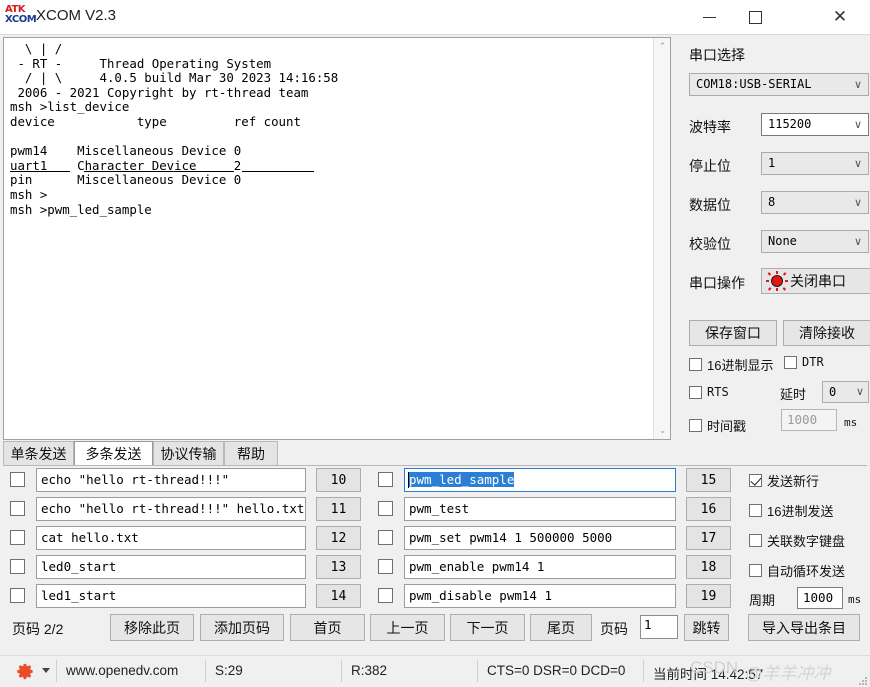 This screenshot has width=870, height=687. I want to click on maximize-button, so click(755, 17).